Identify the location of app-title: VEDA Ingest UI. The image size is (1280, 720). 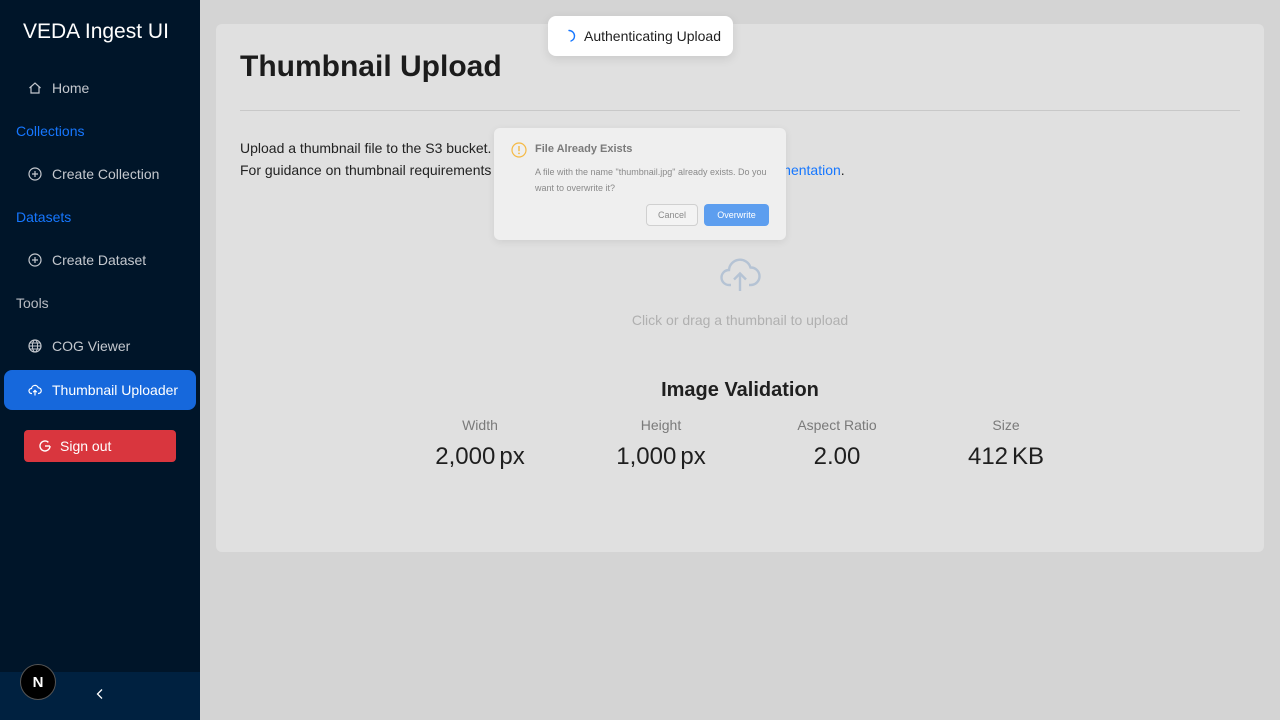
(96, 31).